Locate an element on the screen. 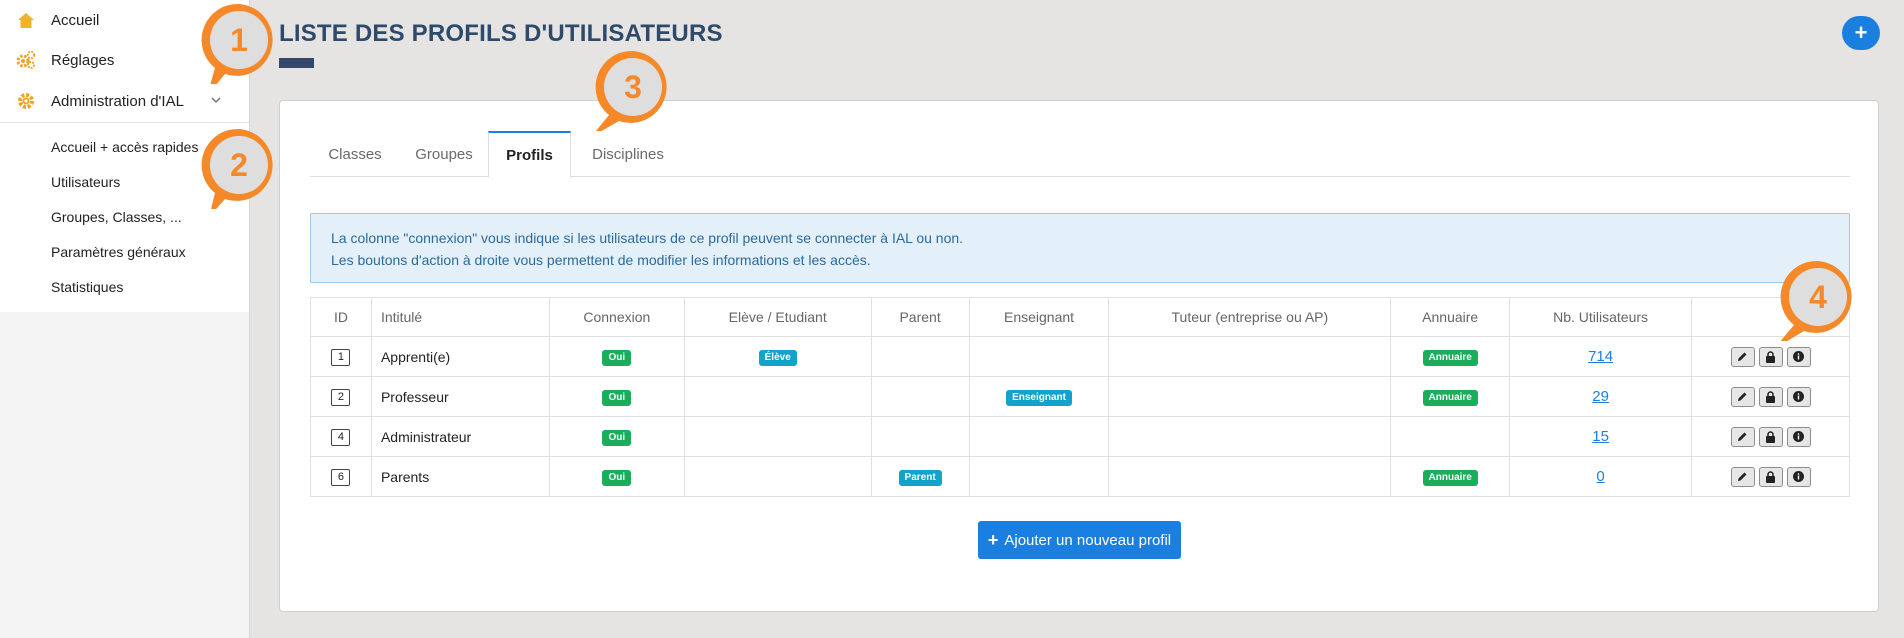  column-header-connexion: Connexion is located at coordinates (616, 317).